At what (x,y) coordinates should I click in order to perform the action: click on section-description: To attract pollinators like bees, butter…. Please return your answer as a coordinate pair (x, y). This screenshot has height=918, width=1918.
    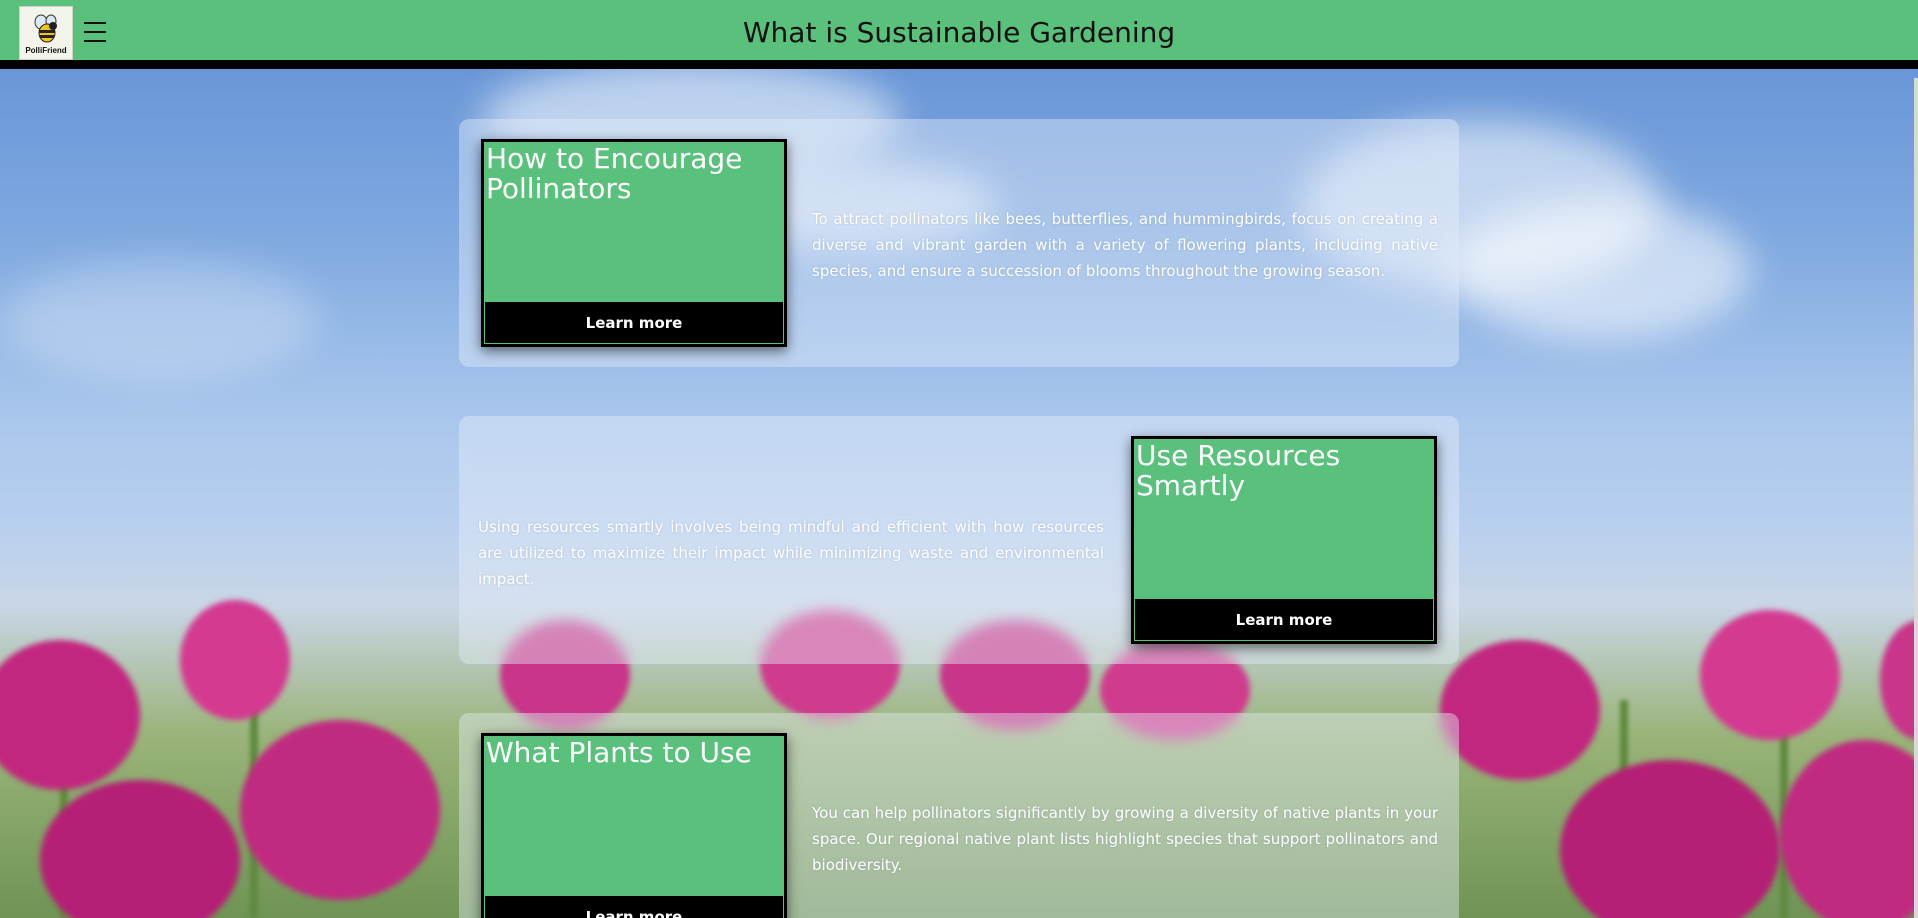
    Looking at the image, I should click on (1125, 245).